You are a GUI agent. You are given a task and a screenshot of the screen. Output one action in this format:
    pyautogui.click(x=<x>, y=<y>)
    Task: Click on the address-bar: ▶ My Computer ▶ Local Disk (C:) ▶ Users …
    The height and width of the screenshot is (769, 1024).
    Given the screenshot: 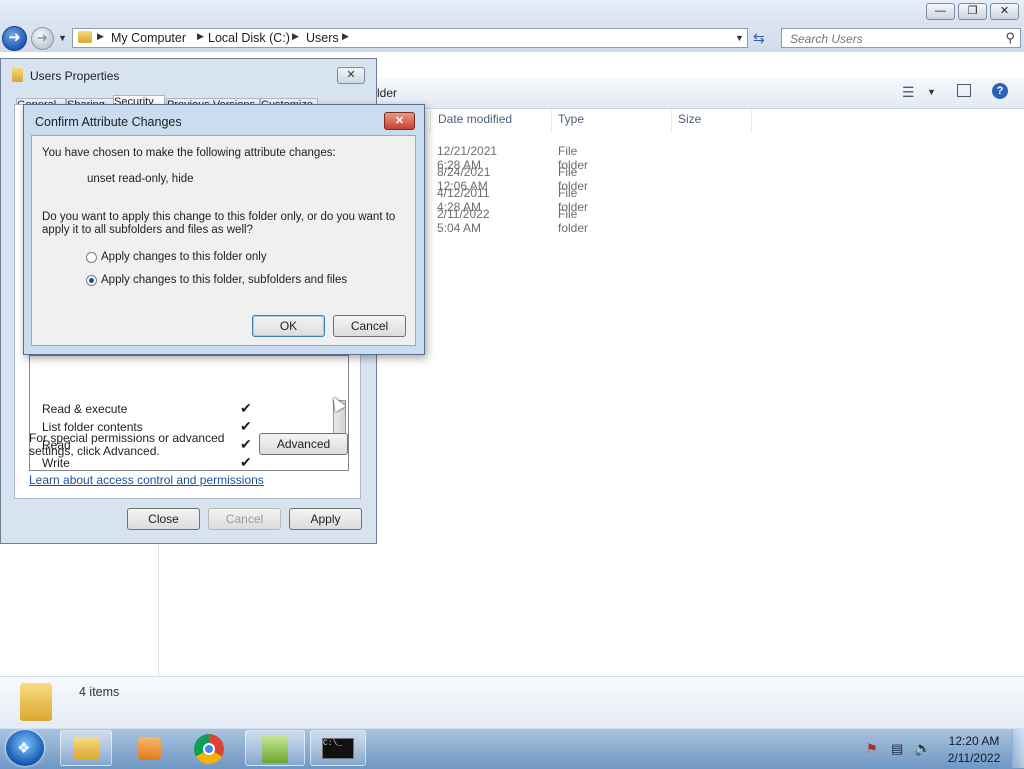 What is the action you would take?
    pyautogui.click(x=410, y=38)
    